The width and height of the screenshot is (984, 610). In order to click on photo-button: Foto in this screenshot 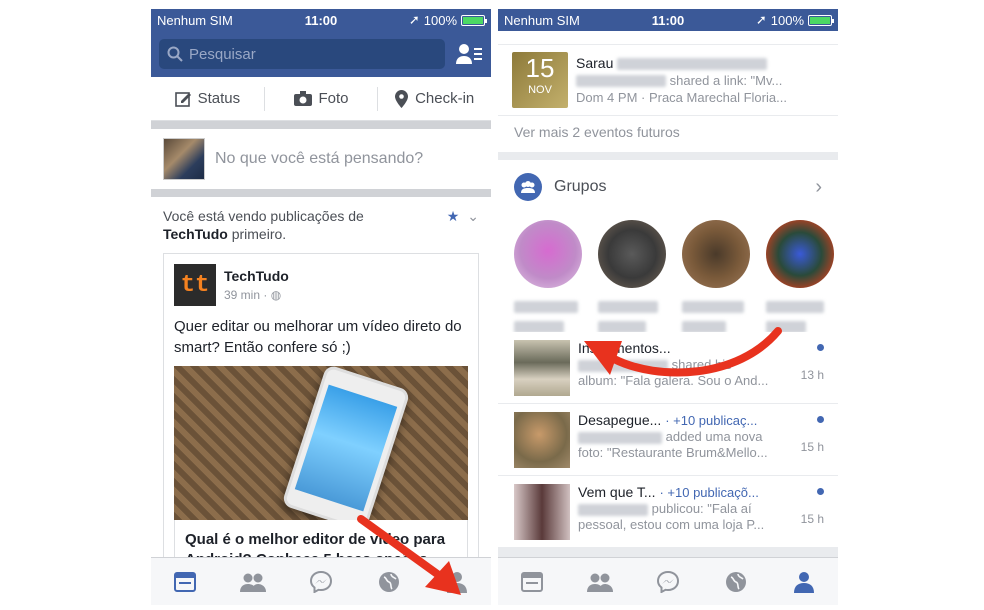, I will do `click(321, 98)`.